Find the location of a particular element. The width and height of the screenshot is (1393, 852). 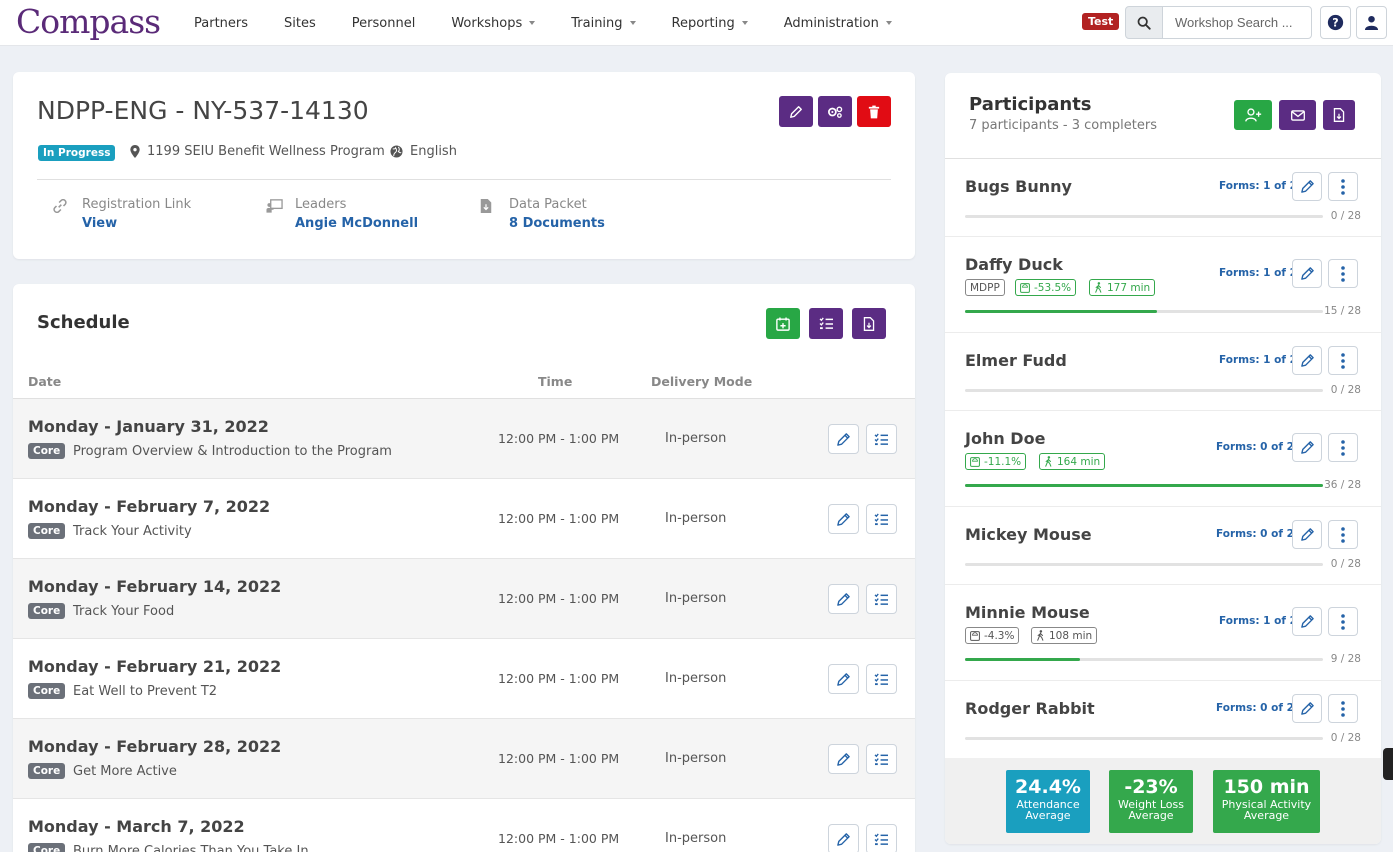

workshop-settings-button is located at coordinates (835, 111).